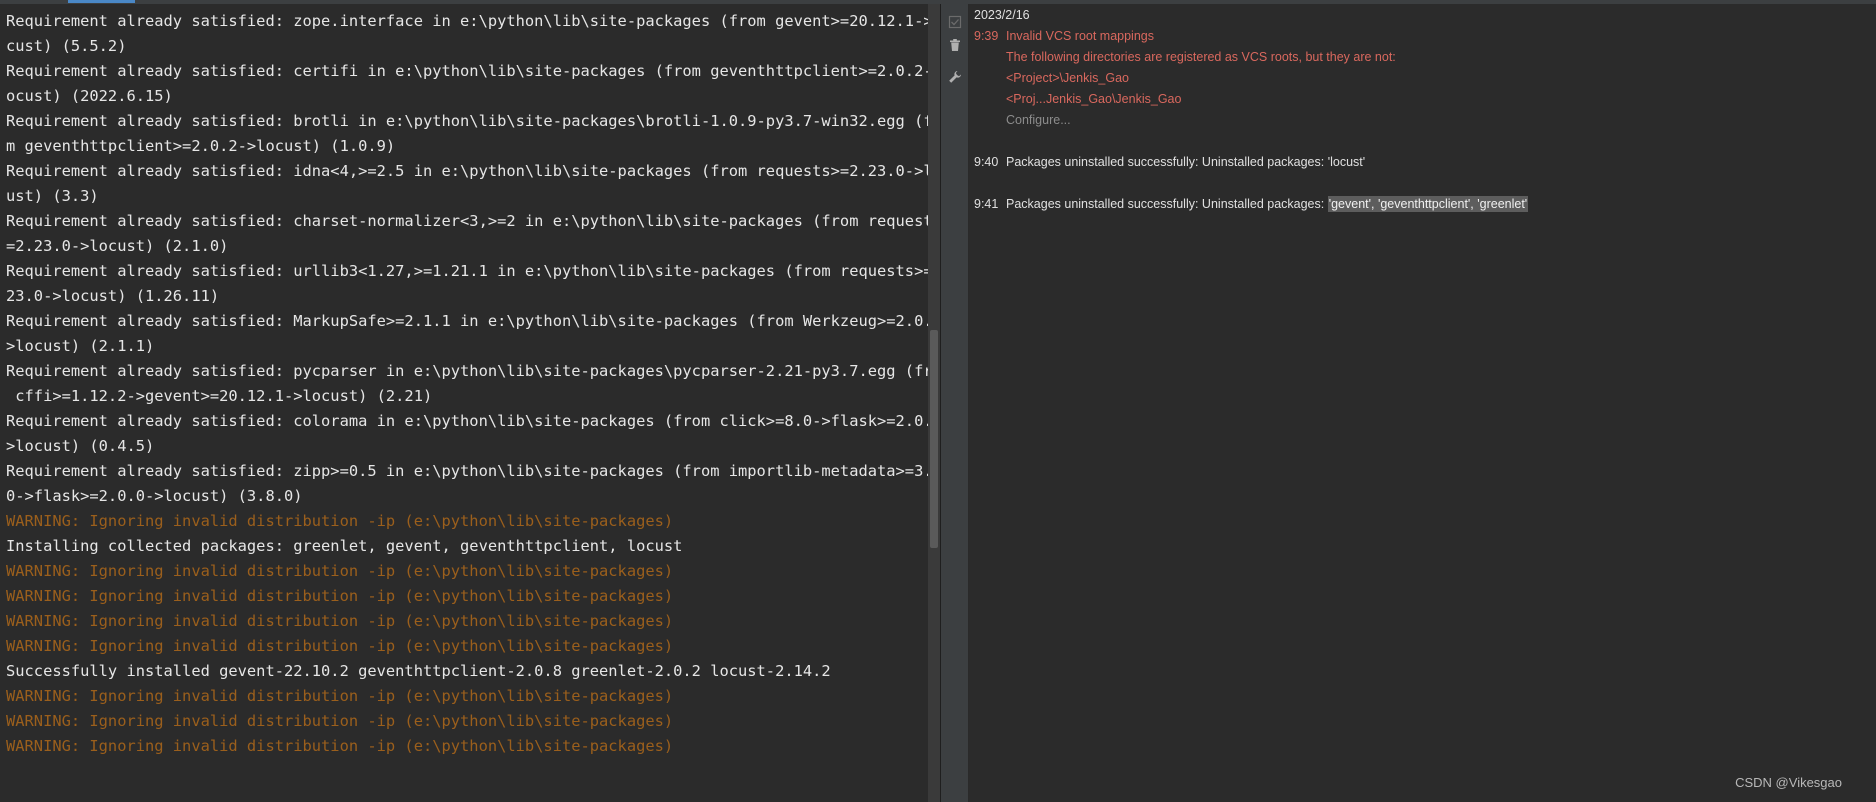 Image resolution: width=1876 pixels, height=802 pixels. Describe the element at coordinates (66, 46) in the screenshot. I see `terminal-line: cust) (5.5.2)` at that location.